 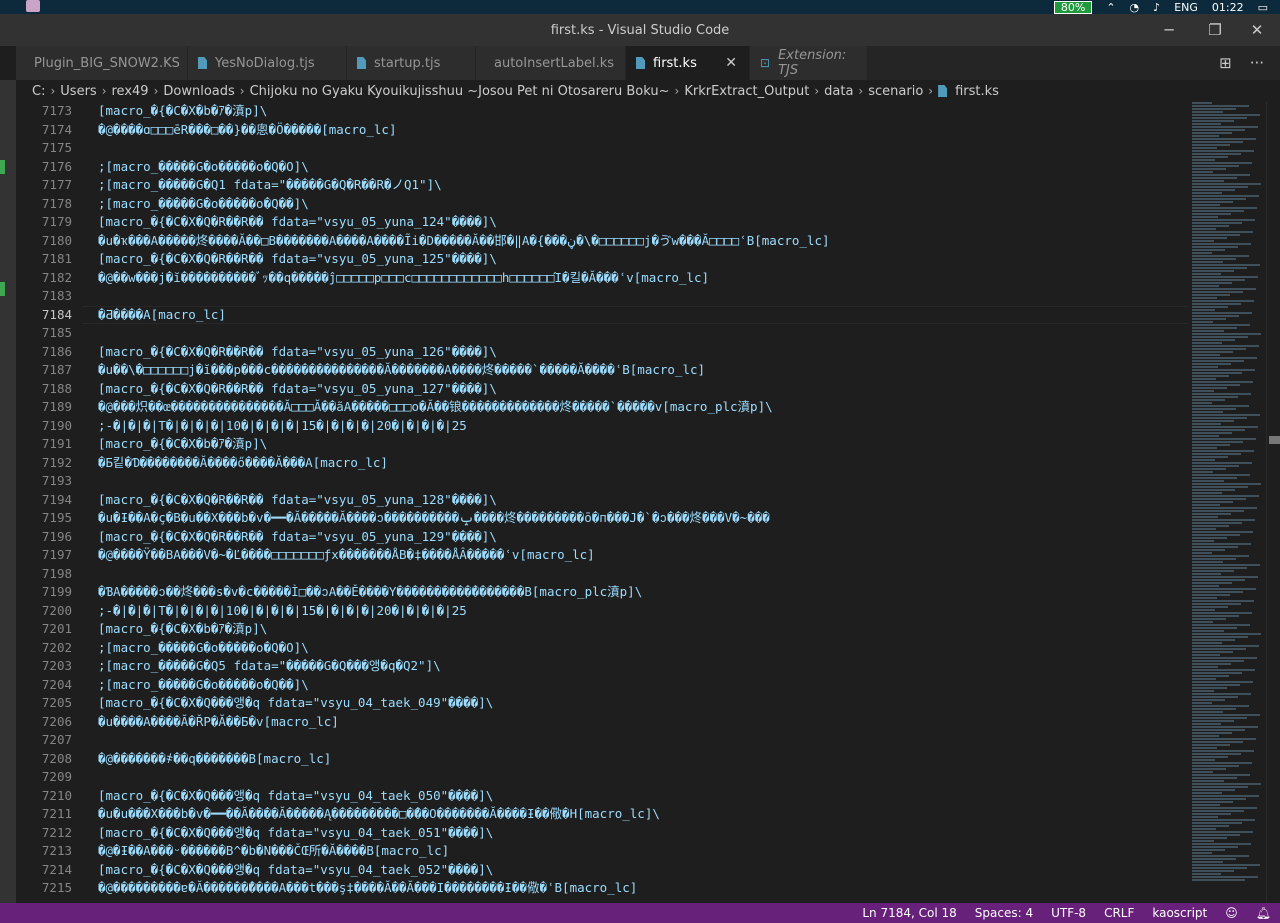 What do you see at coordinates (162, 315) in the screenshot?
I see `code-line: �Ƌ����A[macro_lc]` at bounding box center [162, 315].